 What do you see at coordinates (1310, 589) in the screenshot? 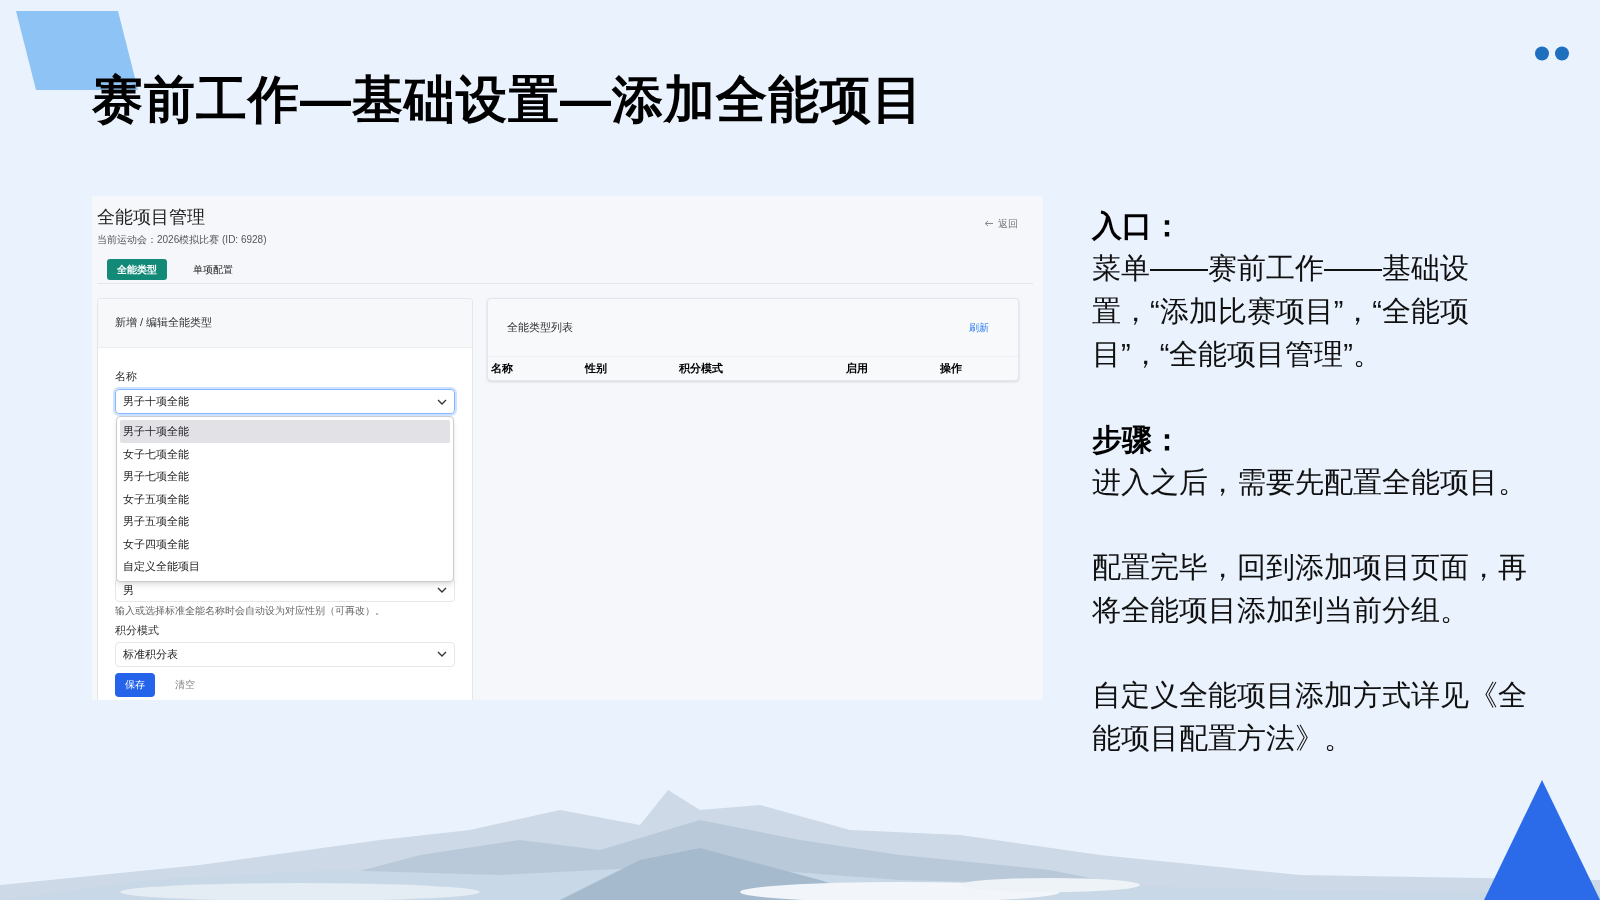
I see `note-paragraph: 配置完毕，回到添加项目页面，再将全能项目添加到当前分组。` at bounding box center [1310, 589].